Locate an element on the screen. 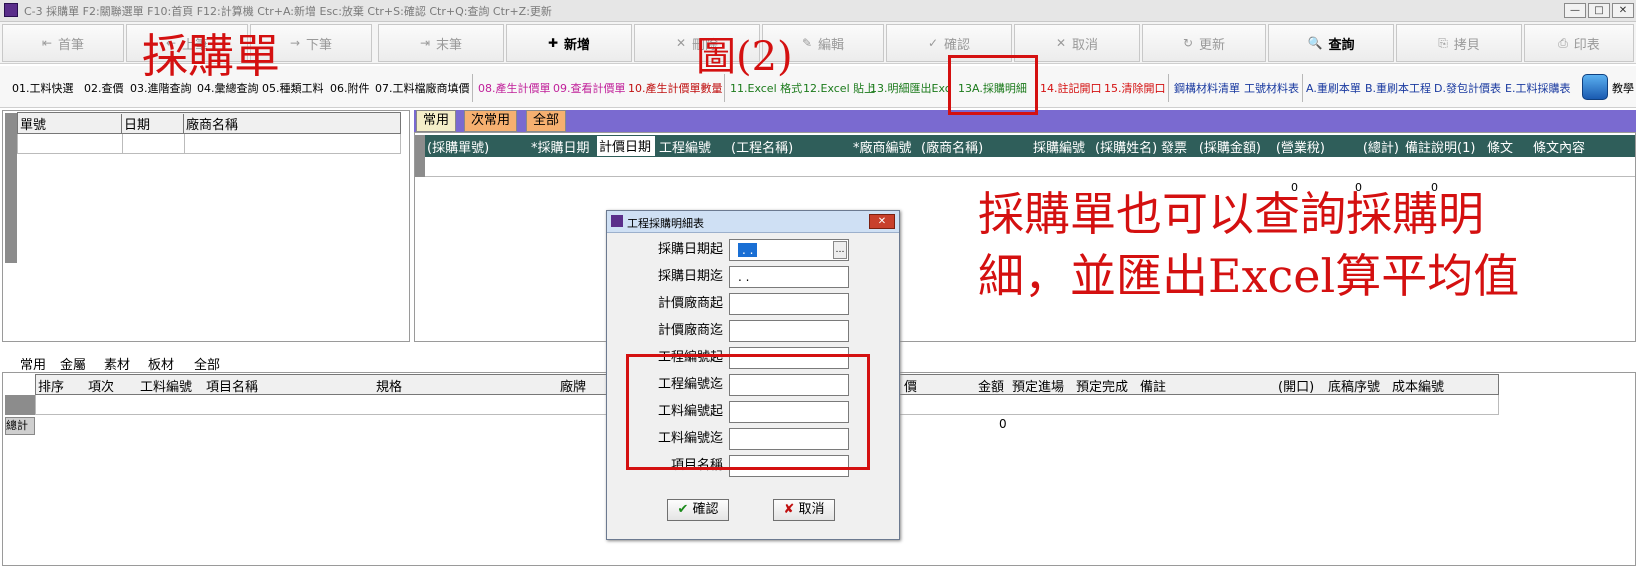 Image resolution: width=1636 pixels, height=568 pixels. plus-icon: ✚ is located at coordinates (553, 43).